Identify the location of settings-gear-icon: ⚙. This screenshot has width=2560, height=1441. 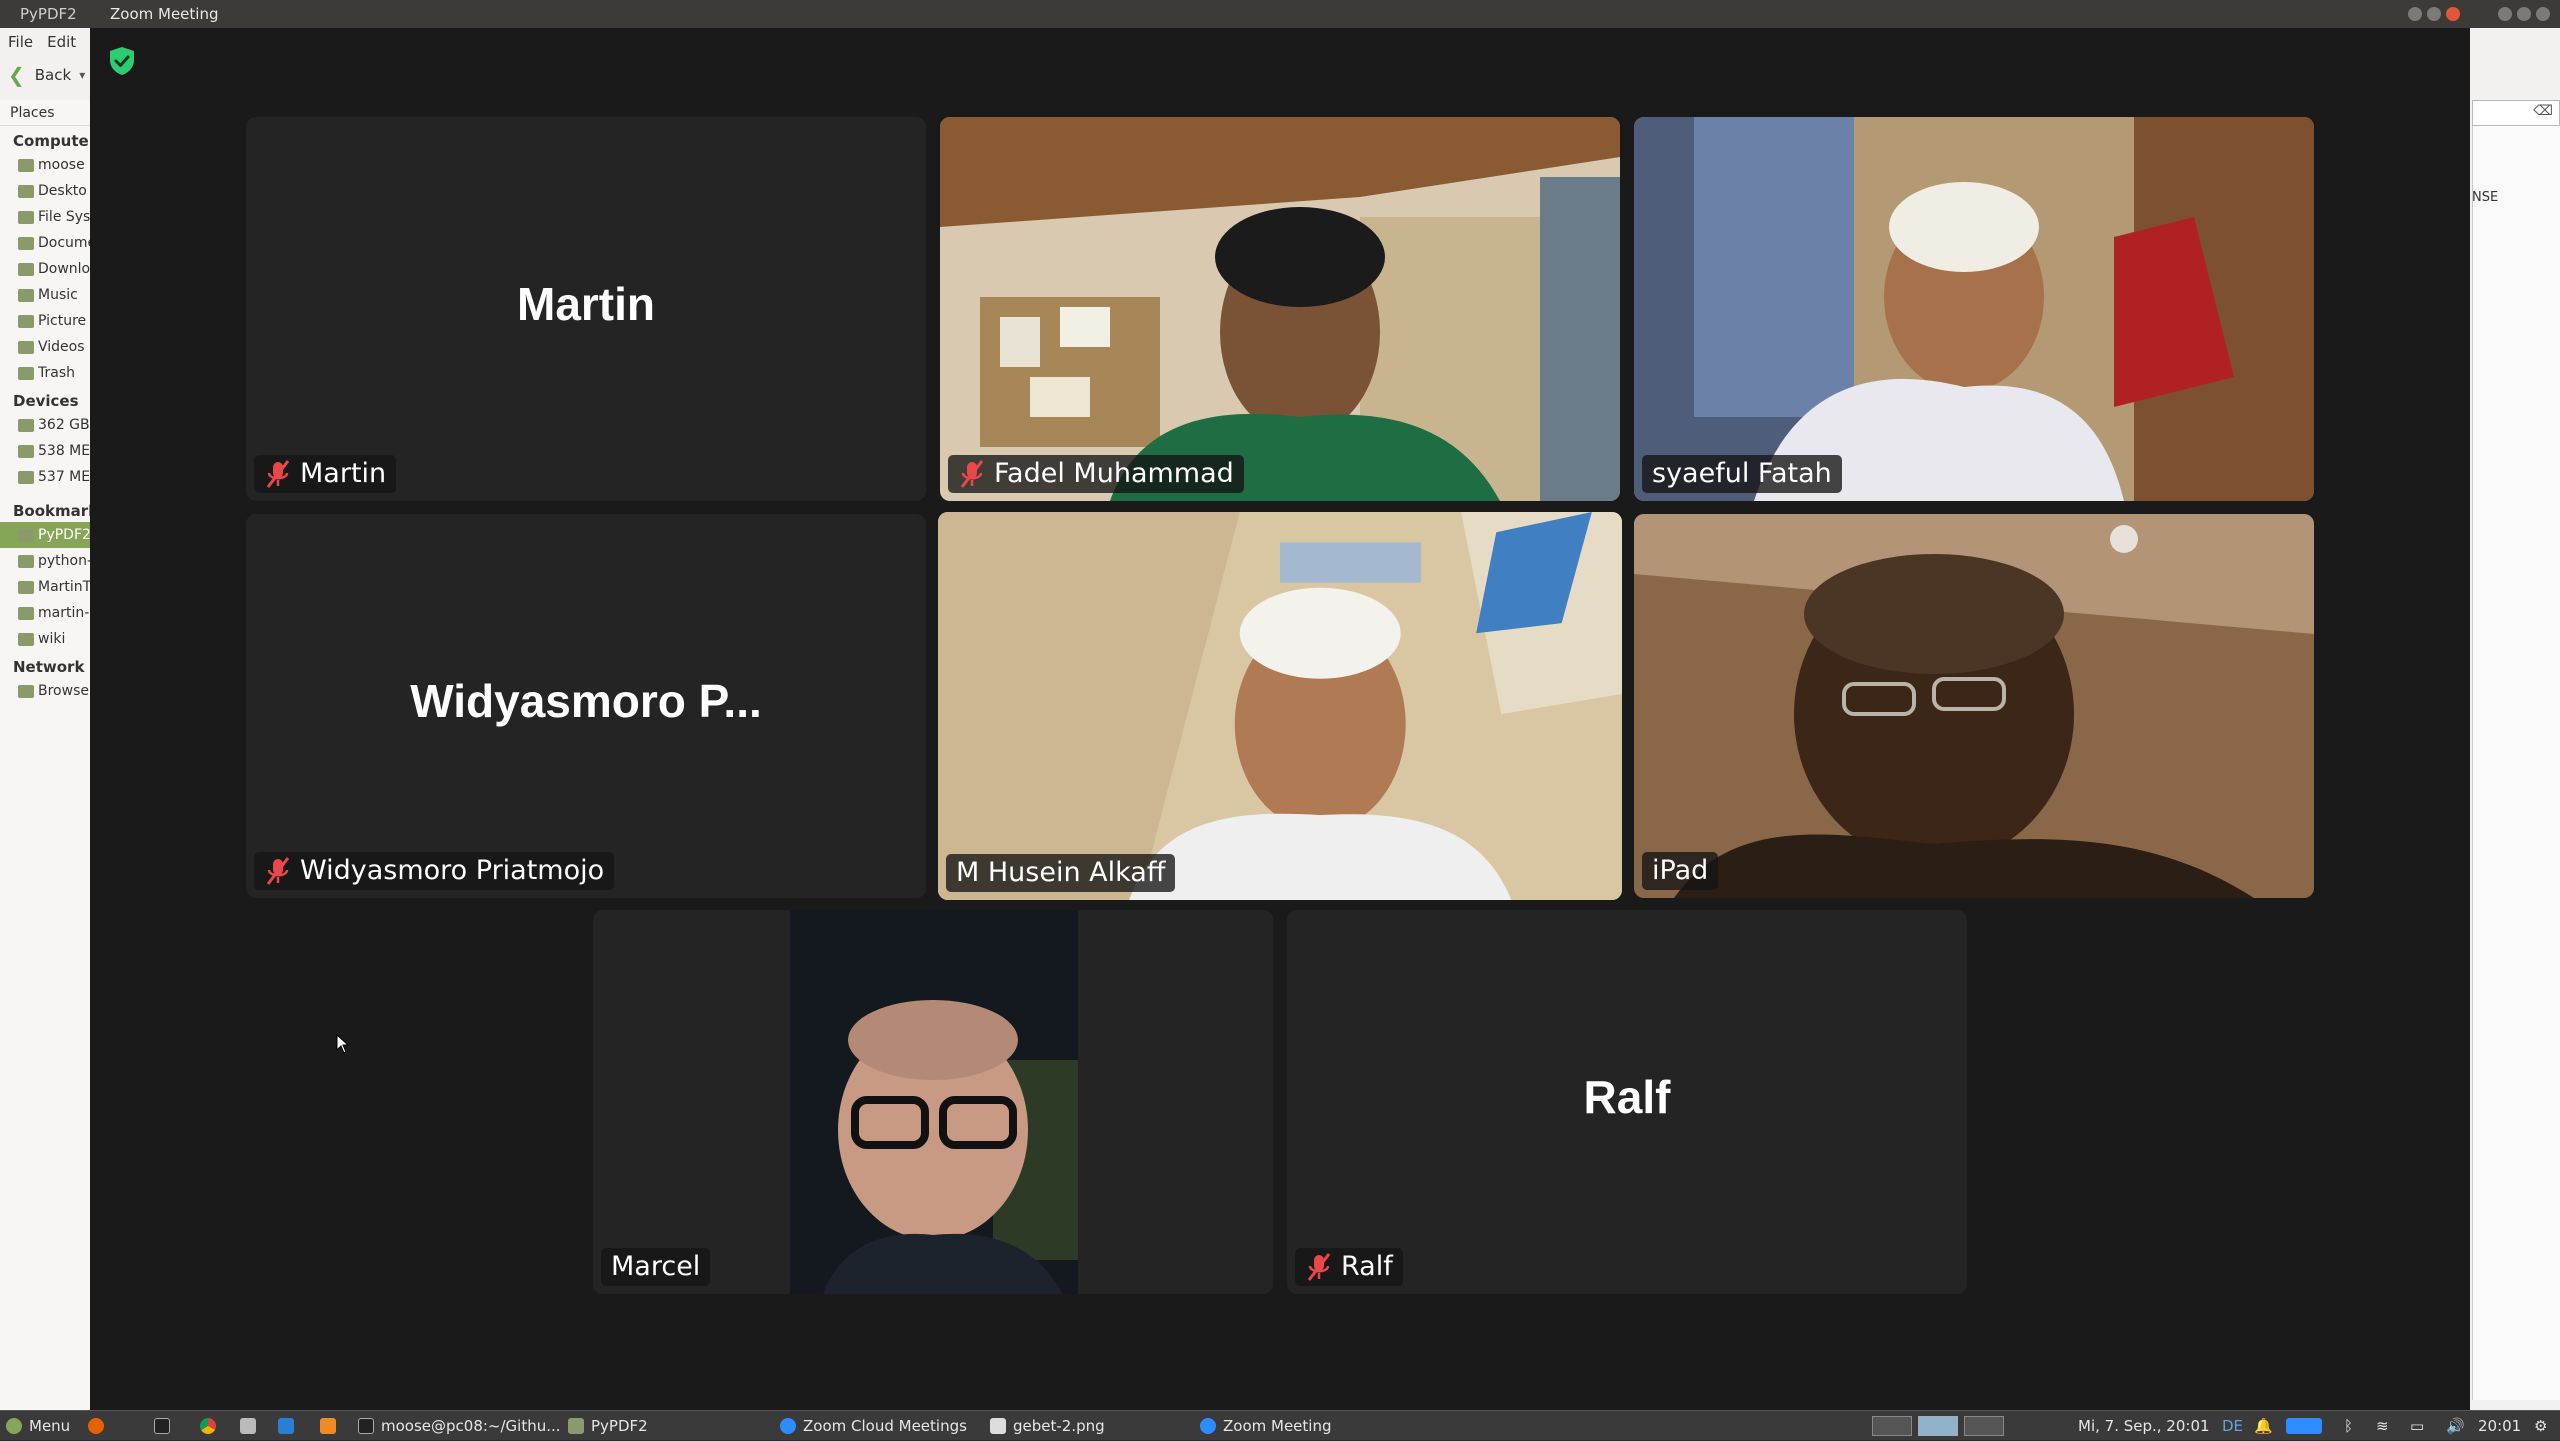
(2540, 1426).